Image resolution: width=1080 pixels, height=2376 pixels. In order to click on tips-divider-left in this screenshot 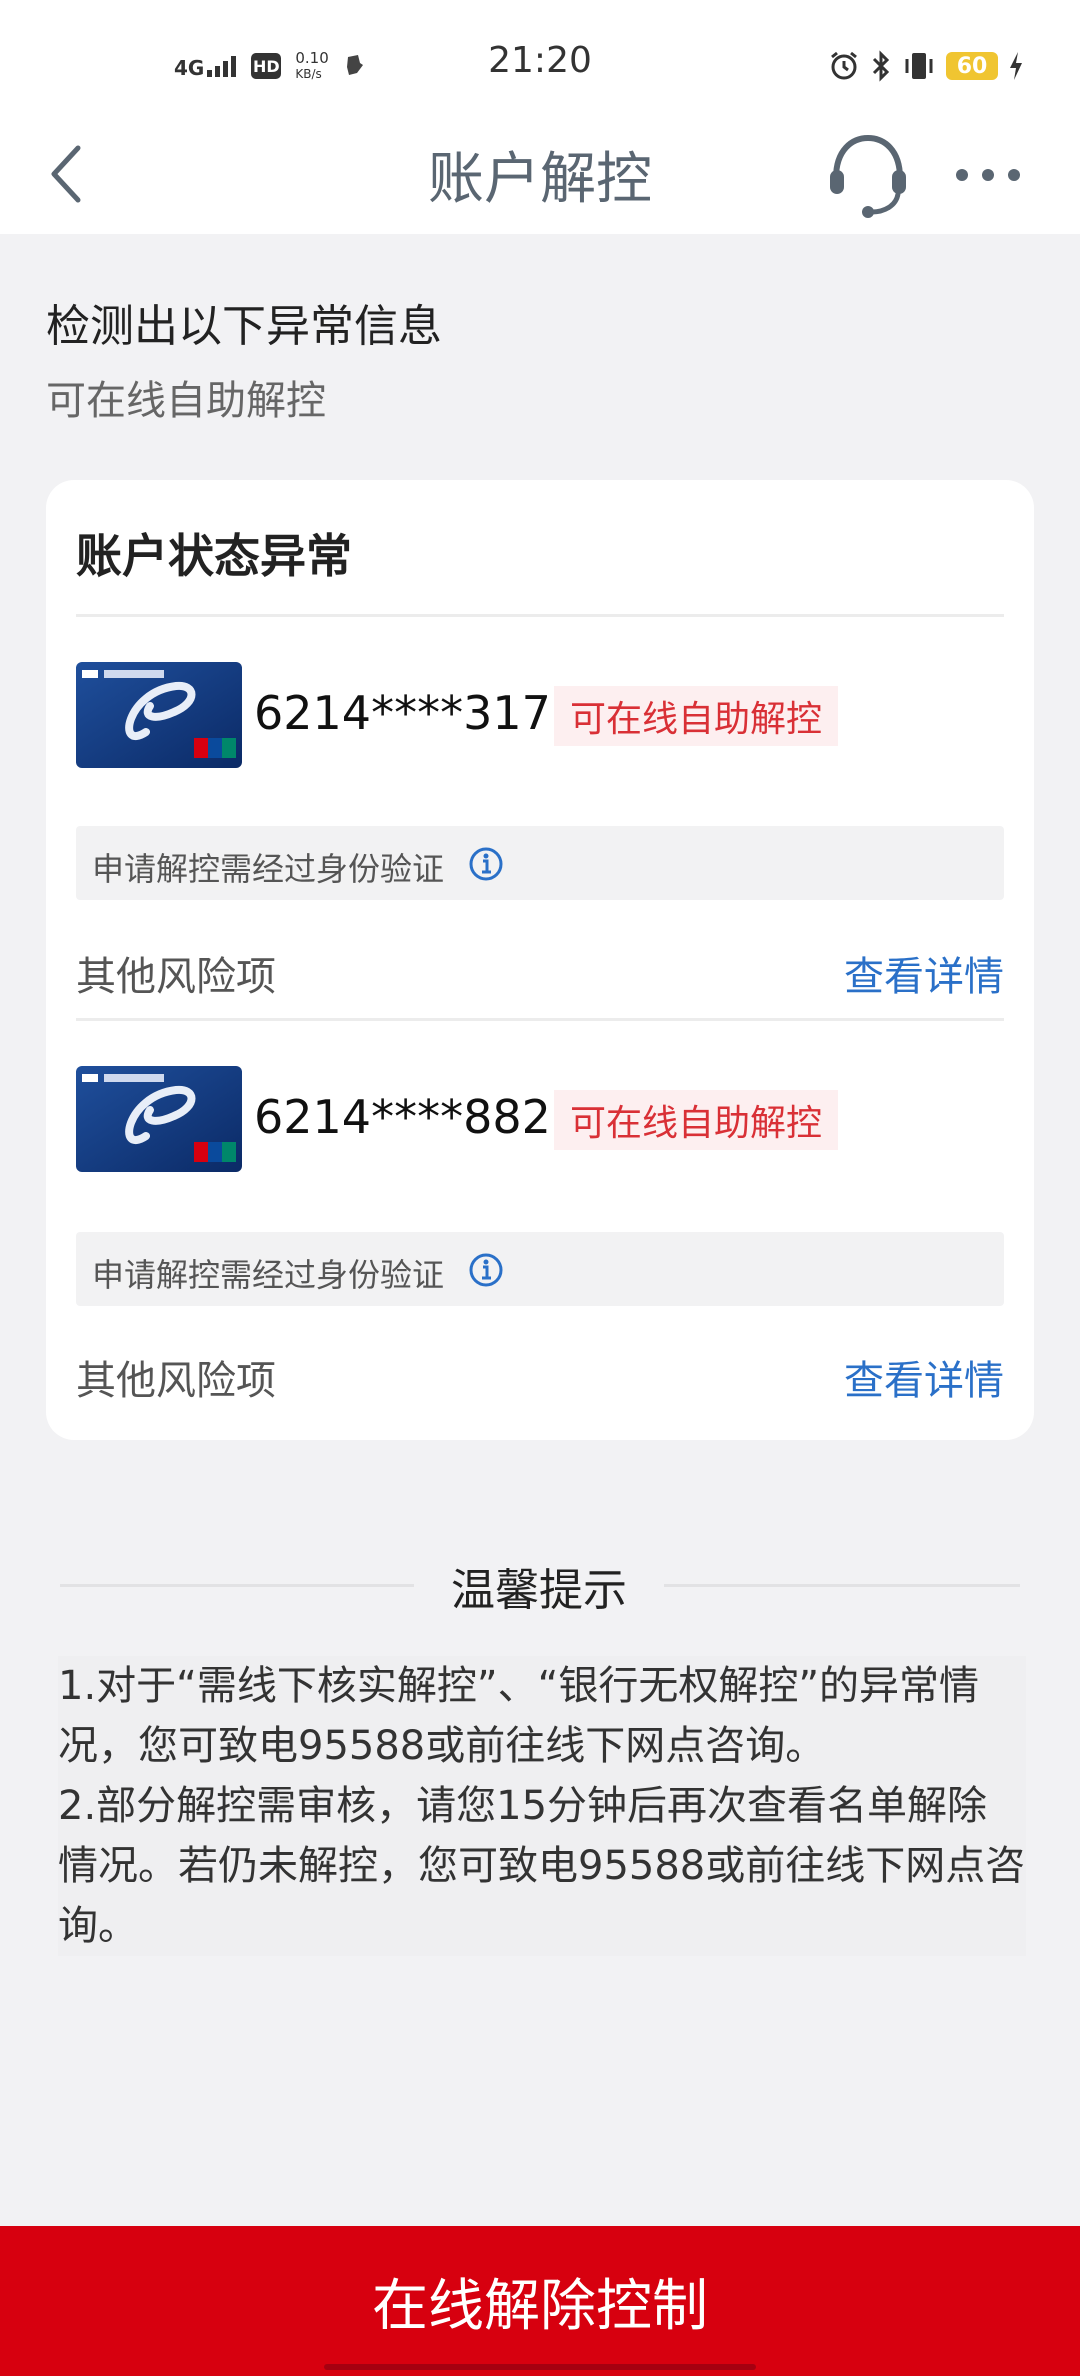, I will do `click(237, 1585)`.